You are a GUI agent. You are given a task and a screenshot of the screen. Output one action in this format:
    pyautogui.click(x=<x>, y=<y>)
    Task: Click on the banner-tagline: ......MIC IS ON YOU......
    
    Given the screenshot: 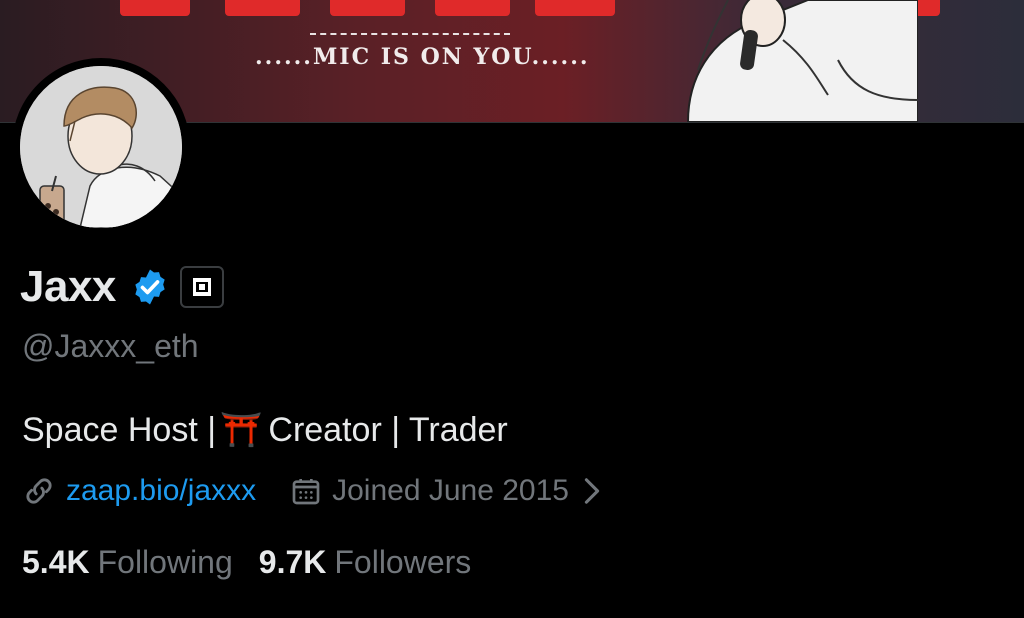 What is the action you would take?
    pyautogui.click(x=422, y=57)
    